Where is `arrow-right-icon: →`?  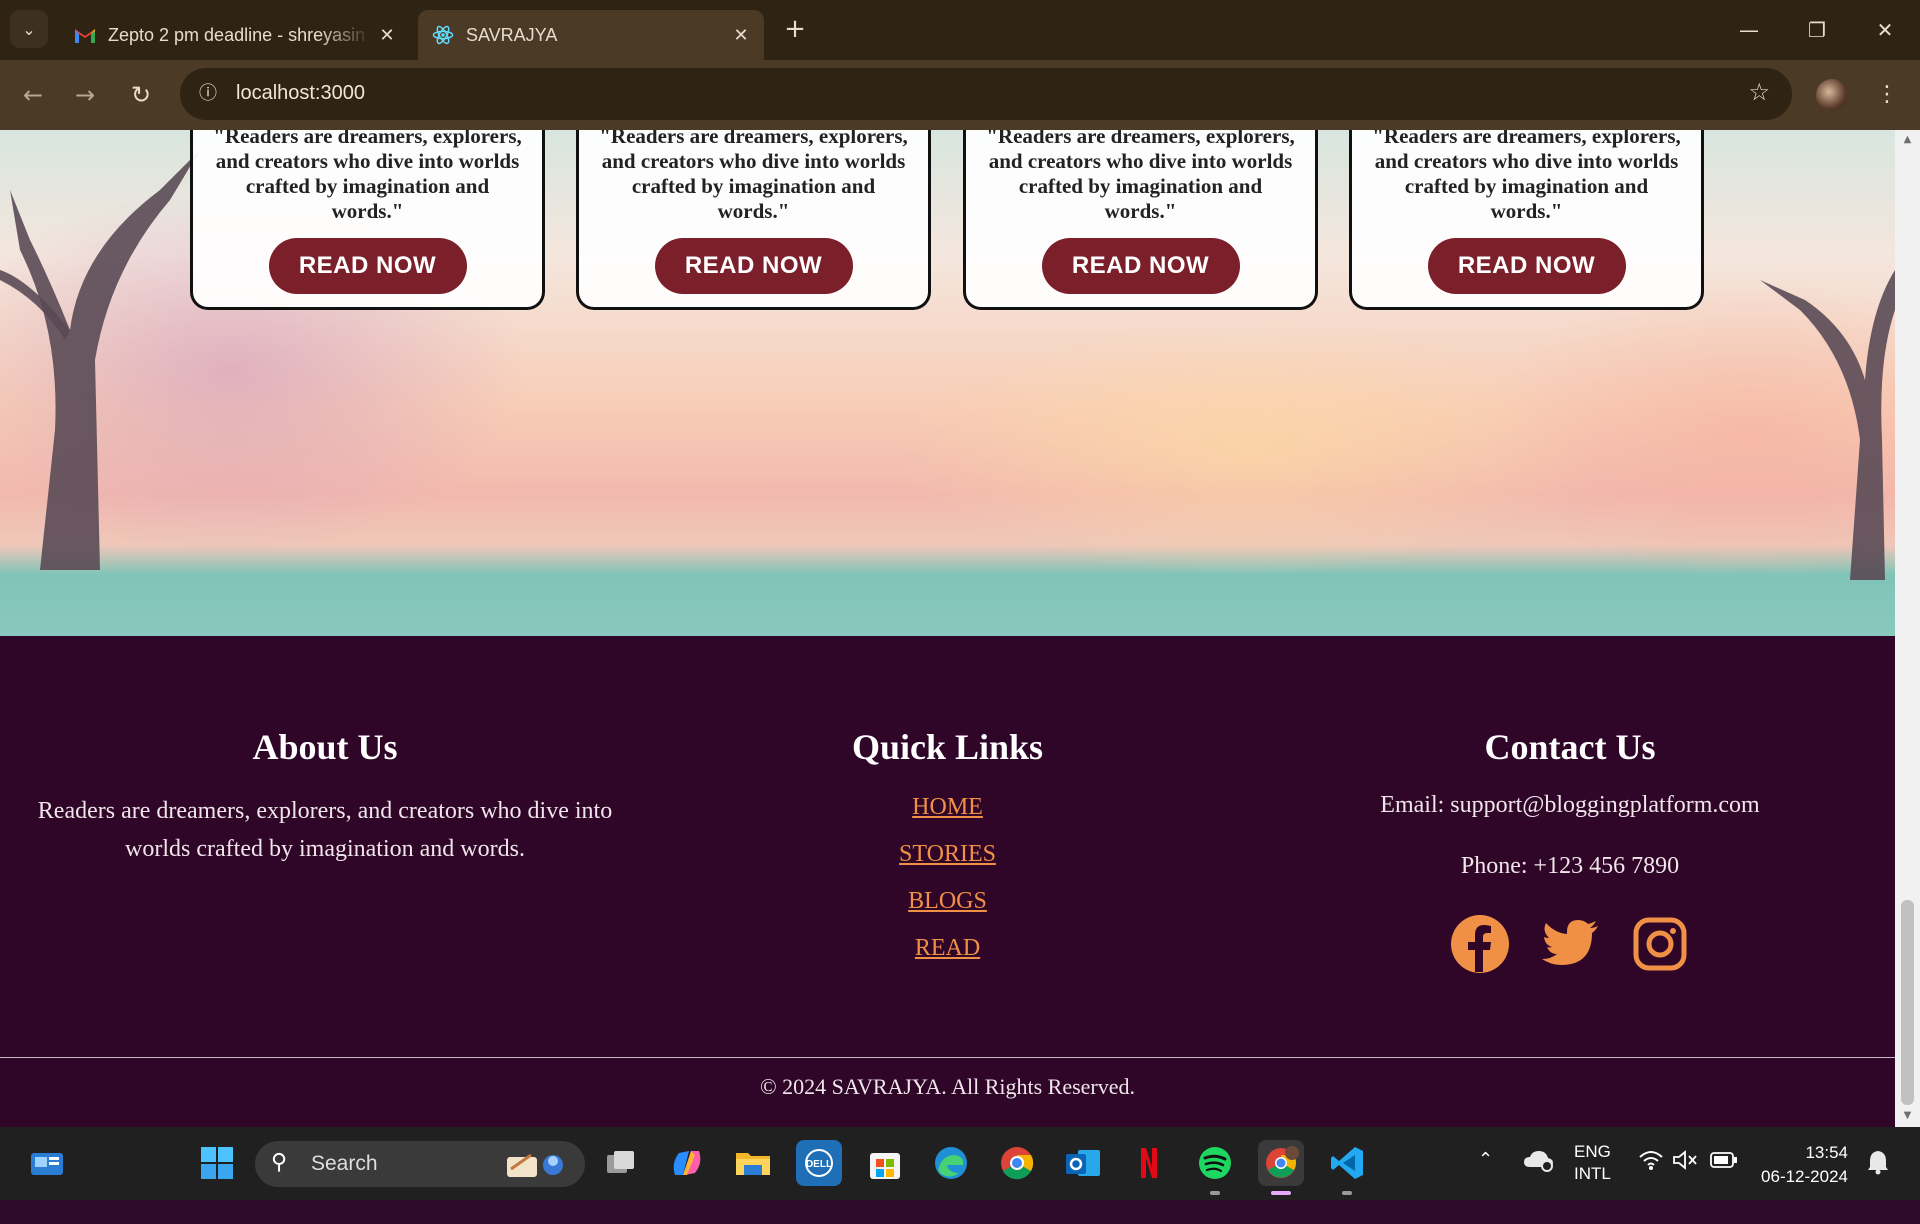
arrow-right-icon: → is located at coordinates (85, 95).